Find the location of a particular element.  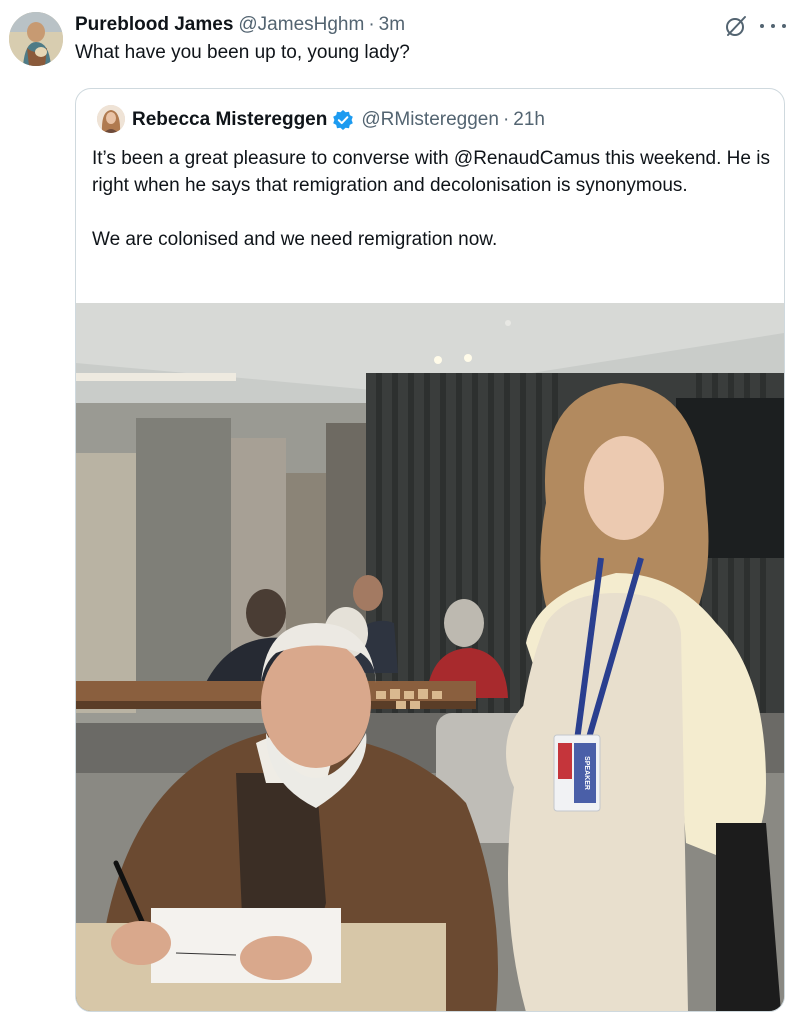

display-name: Pureblood James is located at coordinates (154, 25).